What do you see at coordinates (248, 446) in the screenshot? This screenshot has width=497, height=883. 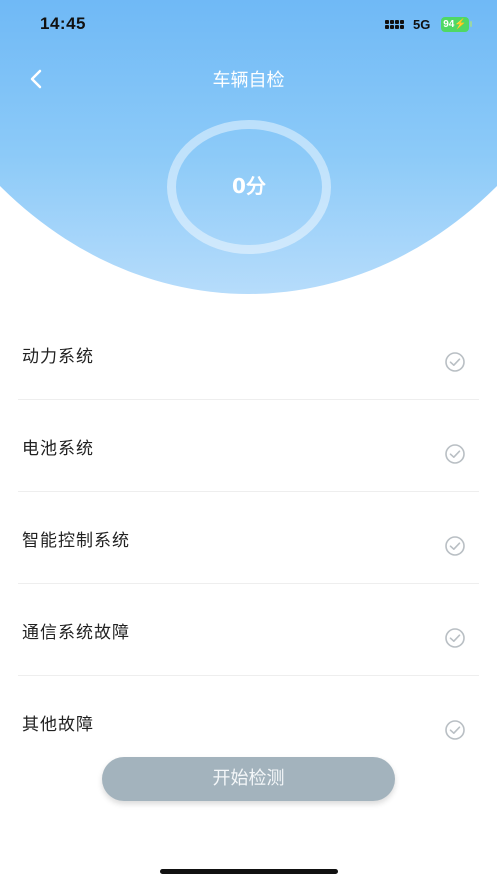 I see `list-item: 电池系统` at bounding box center [248, 446].